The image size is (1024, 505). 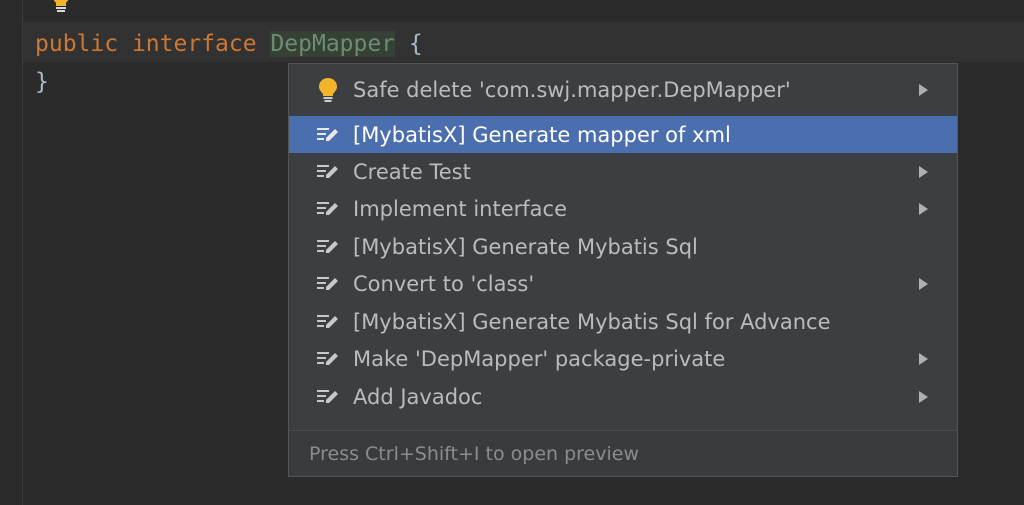 What do you see at coordinates (623, 396) in the screenshot?
I see `menu-item-add-javadoc: Add Javadoc` at bounding box center [623, 396].